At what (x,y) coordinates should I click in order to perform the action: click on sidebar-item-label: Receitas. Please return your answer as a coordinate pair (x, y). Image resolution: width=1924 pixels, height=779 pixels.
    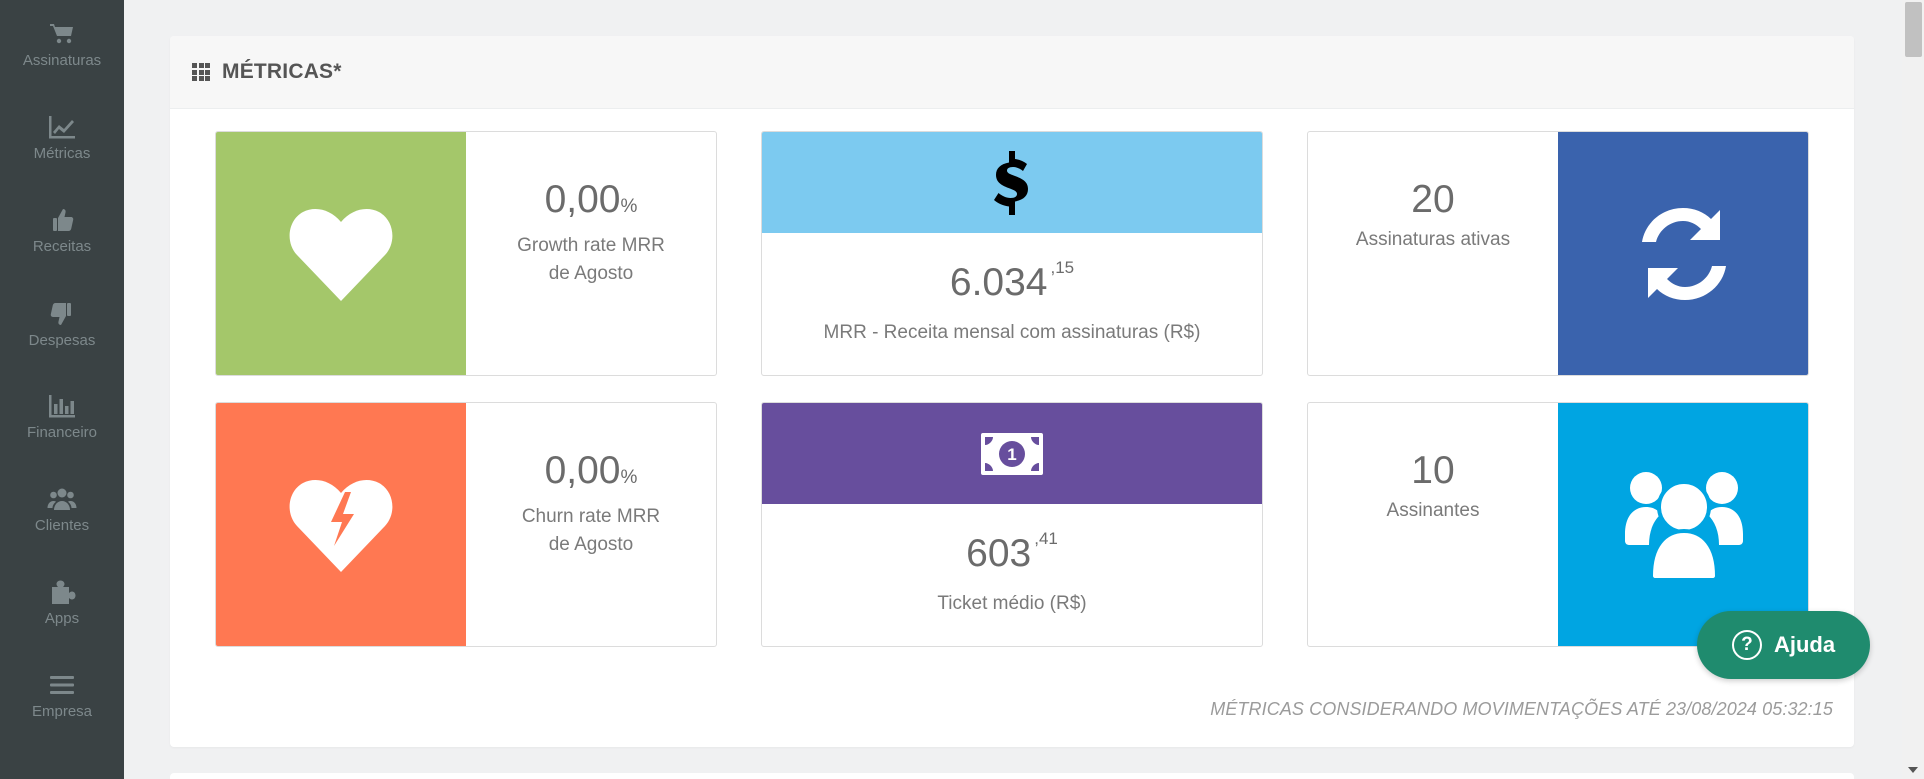
    Looking at the image, I should click on (62, 246).